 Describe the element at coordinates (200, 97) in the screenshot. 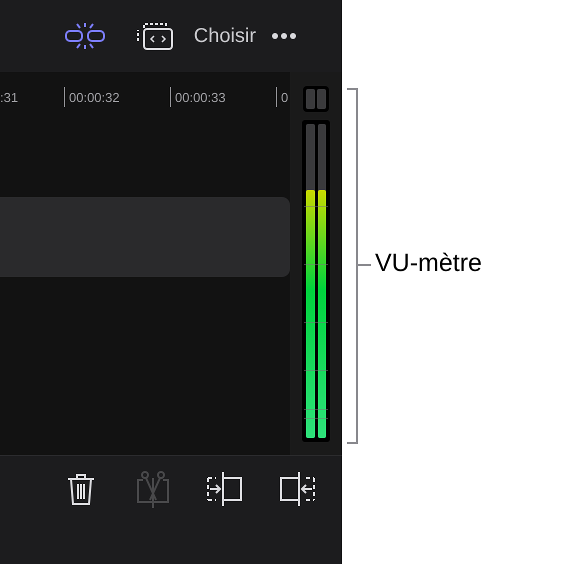

I see `timecode-label: 00:00:33` at that location.